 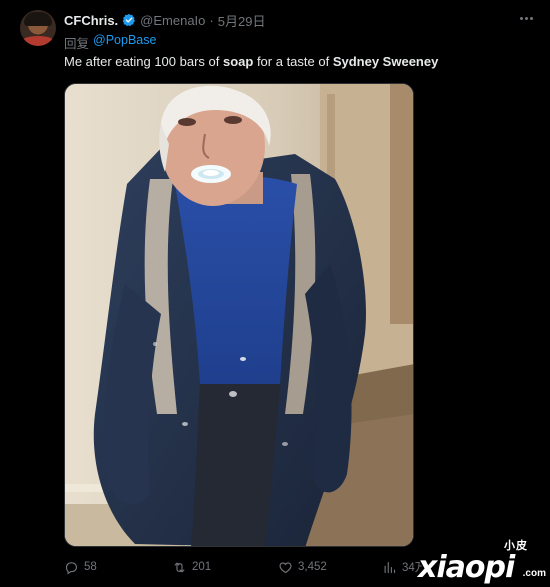 I want to click on reply-count: 58, so click(x=90, y=567).